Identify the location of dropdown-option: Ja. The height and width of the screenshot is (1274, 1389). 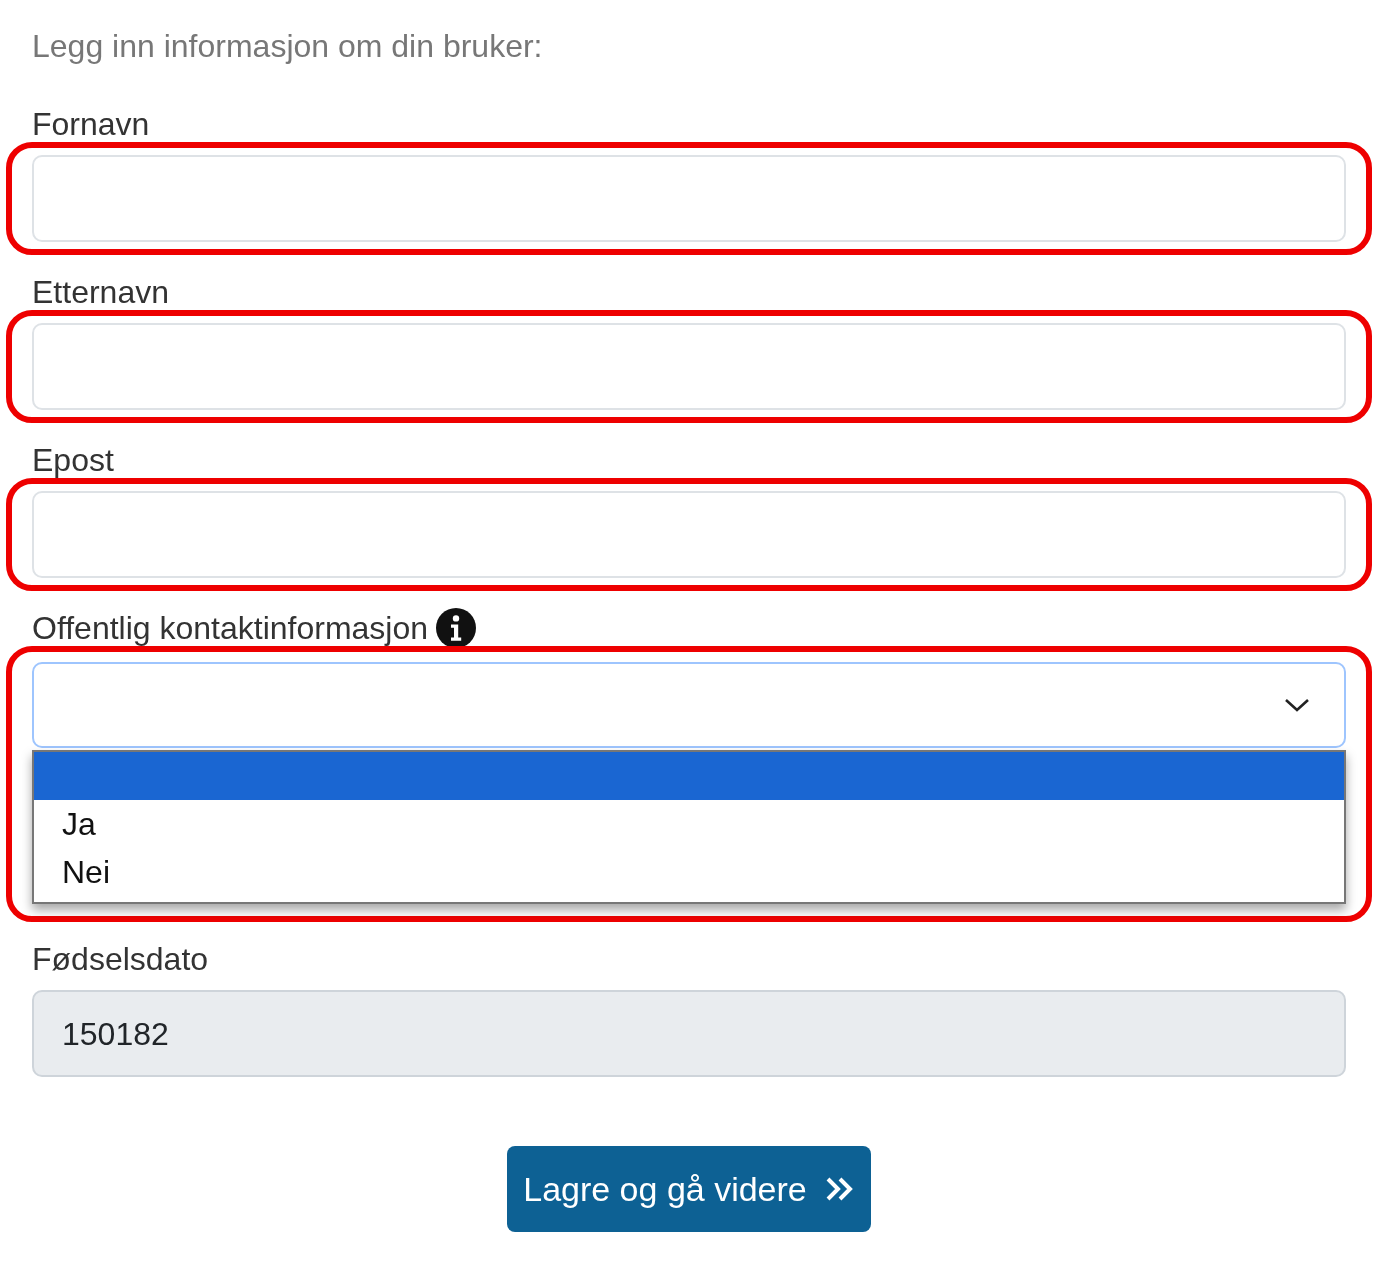
(689, 824).